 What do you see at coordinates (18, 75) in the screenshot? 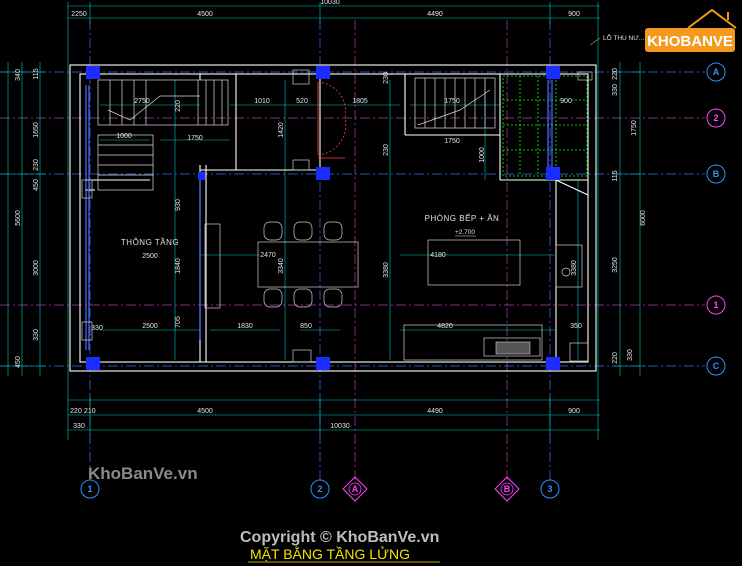
I see `dim-left-0: 340` at bounding box center [18, 75].